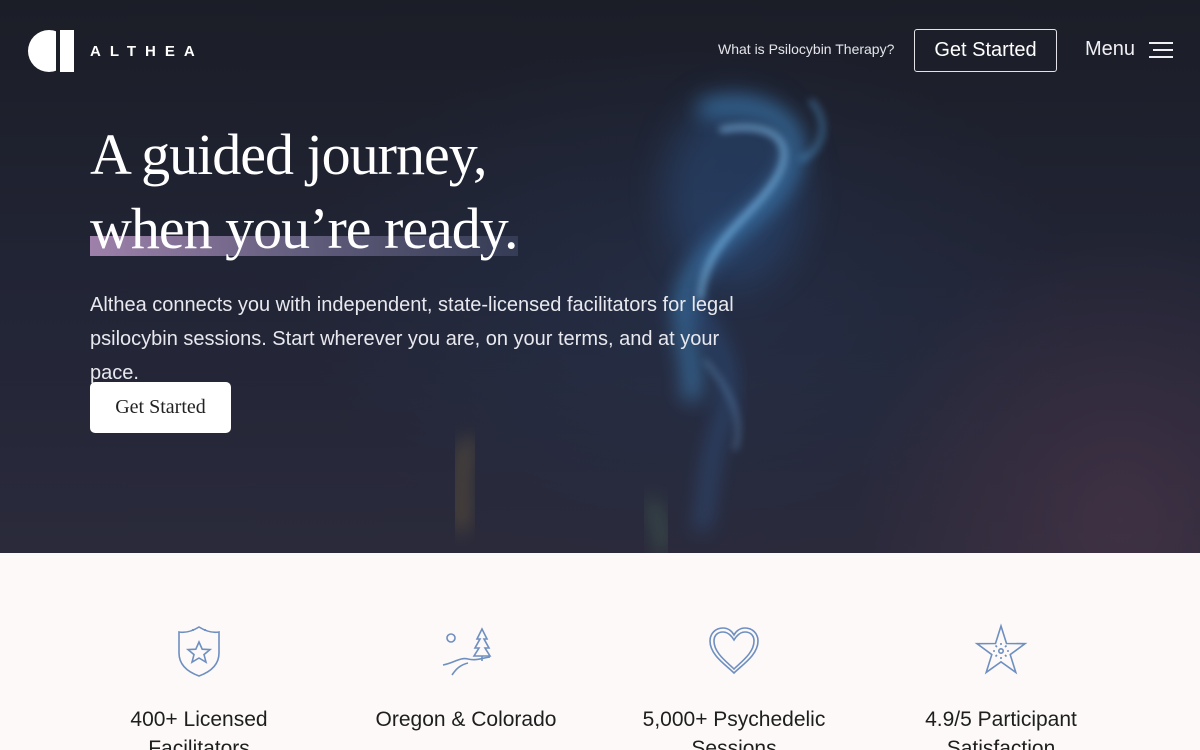 Image resolution: width=1200 pixels, height=750 pixels. I want to click on nav-get-started-button: Get Started, so click(985, 50).